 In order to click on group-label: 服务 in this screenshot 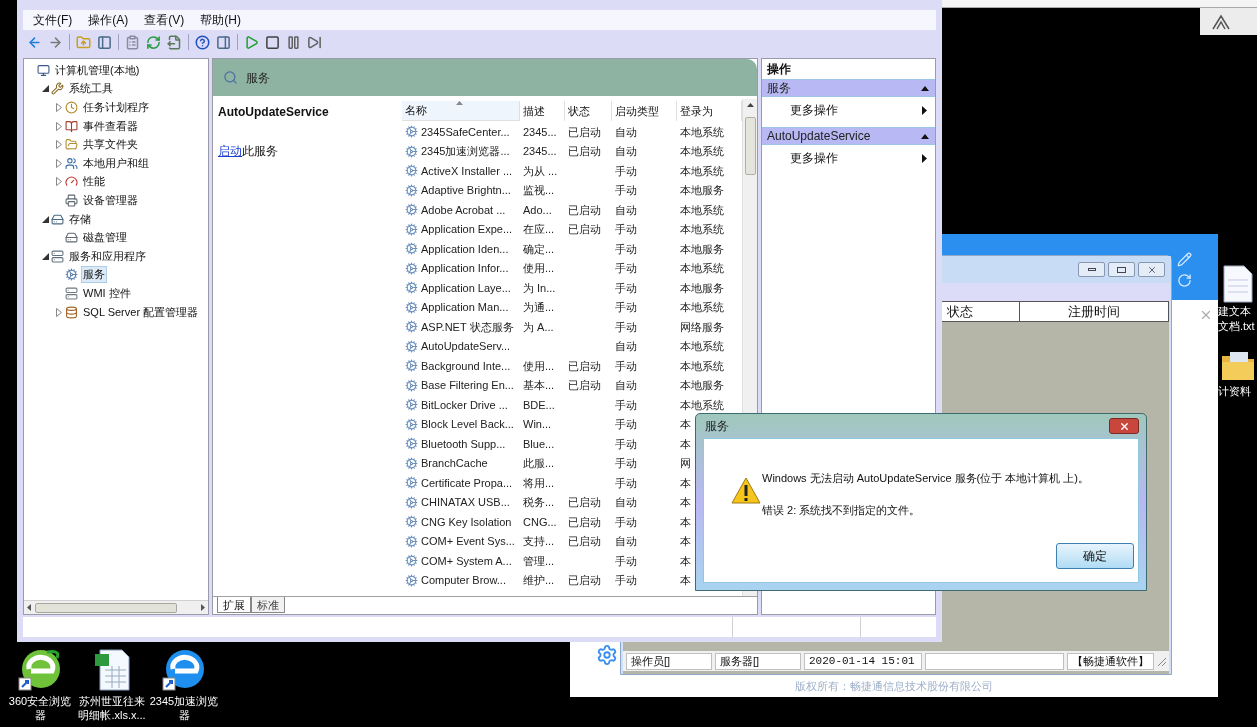, I will do `click(779, 88)`.